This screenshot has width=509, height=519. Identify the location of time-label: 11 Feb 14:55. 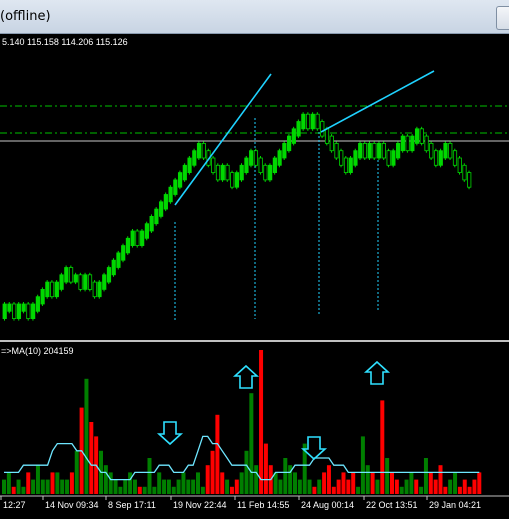
(263, 505).